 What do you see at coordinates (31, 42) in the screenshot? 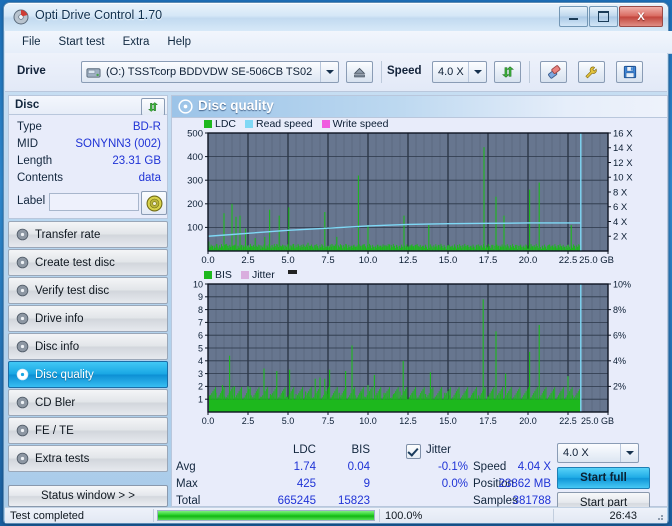
I see `menu-item-file: File` at bounding box center [31, 42].